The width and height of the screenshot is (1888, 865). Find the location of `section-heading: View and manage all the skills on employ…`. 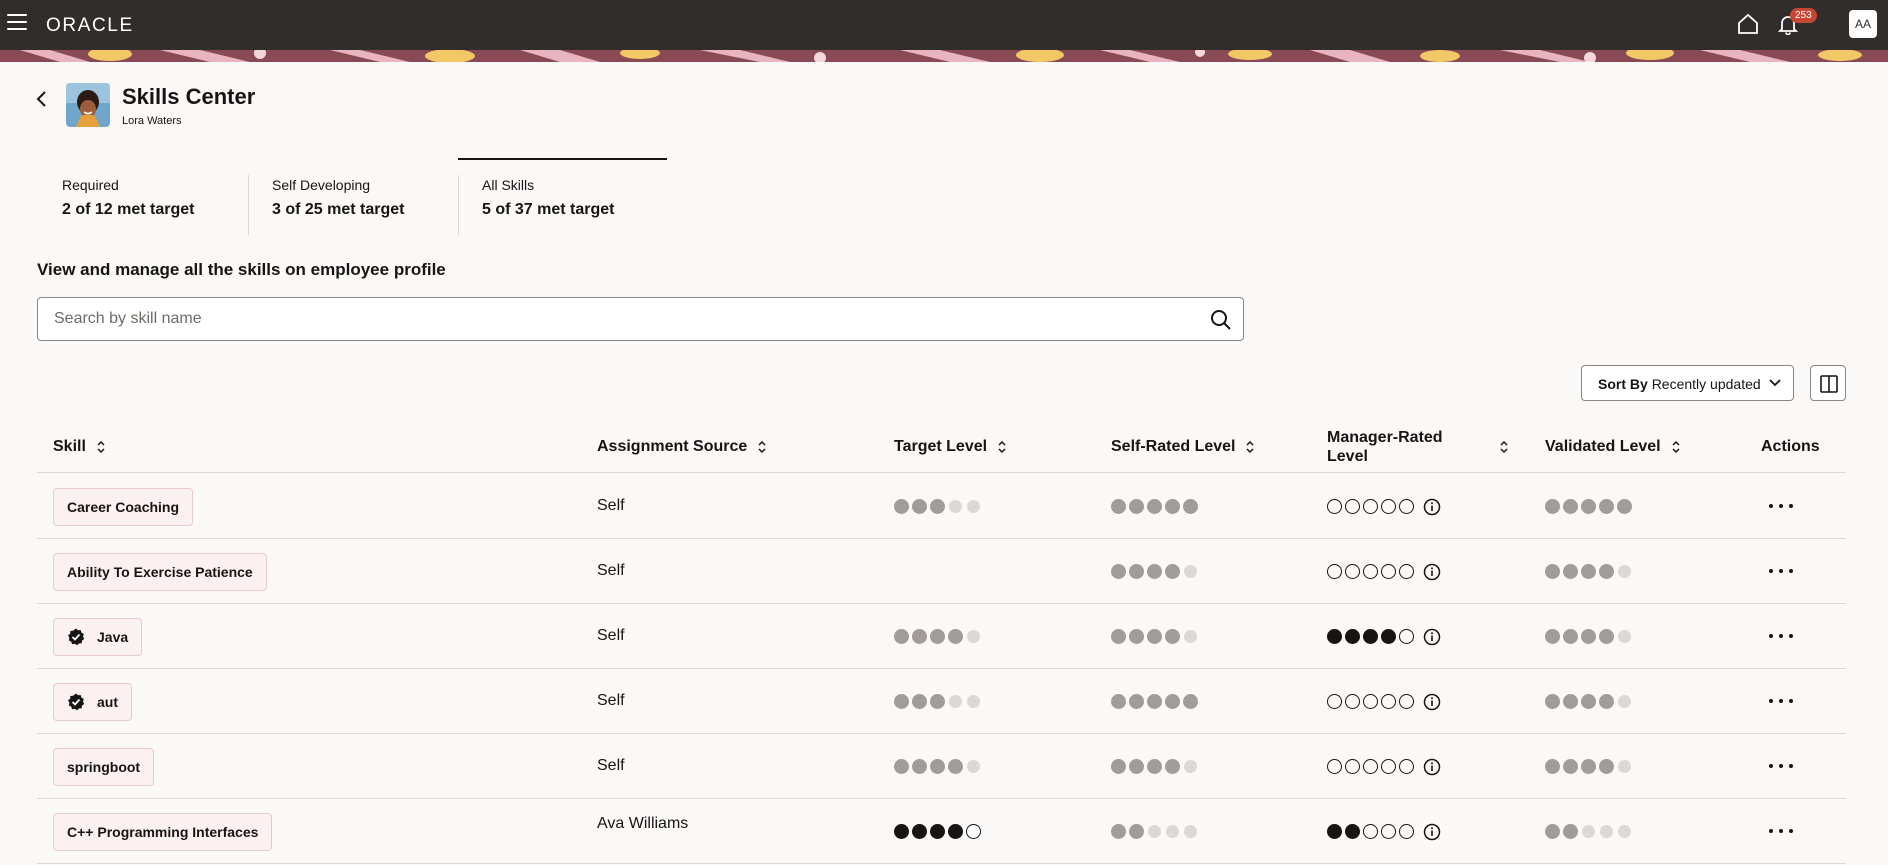

section-heading: View and manage all the skills on employ… is located at coordinates (241, 269).